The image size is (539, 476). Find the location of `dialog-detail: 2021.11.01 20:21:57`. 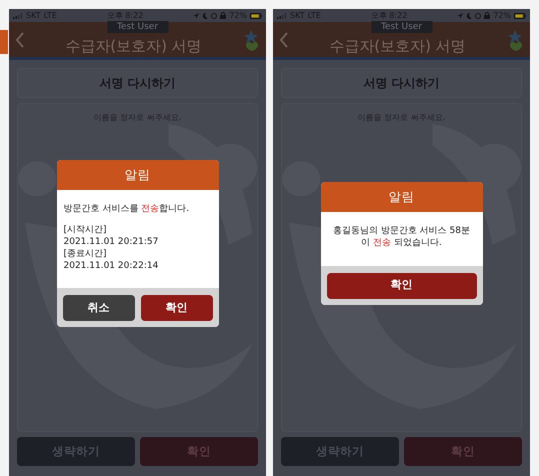

dialog-detail: 2021.11.01 20:21:57 is located at coordinates (112, 243).